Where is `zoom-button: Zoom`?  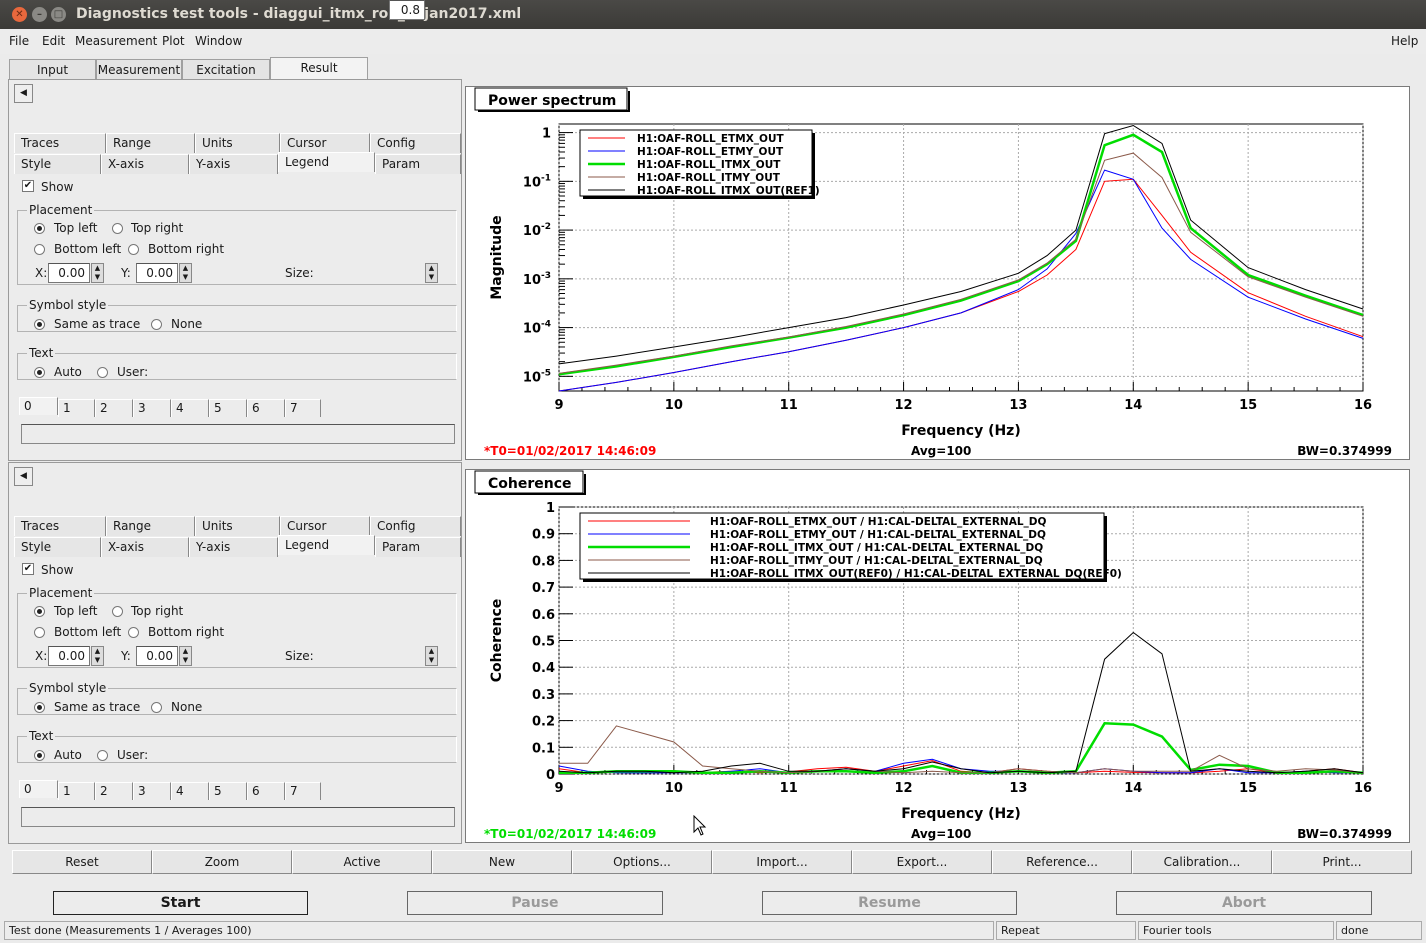
zoom-button: Zoom is located at coordinates (222, 862).